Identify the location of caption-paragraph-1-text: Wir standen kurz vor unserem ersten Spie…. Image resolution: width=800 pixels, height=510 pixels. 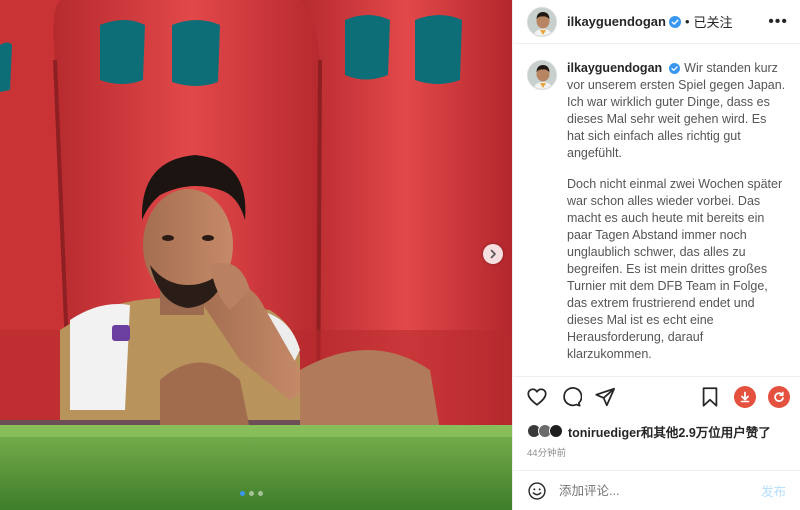
(678, 110).